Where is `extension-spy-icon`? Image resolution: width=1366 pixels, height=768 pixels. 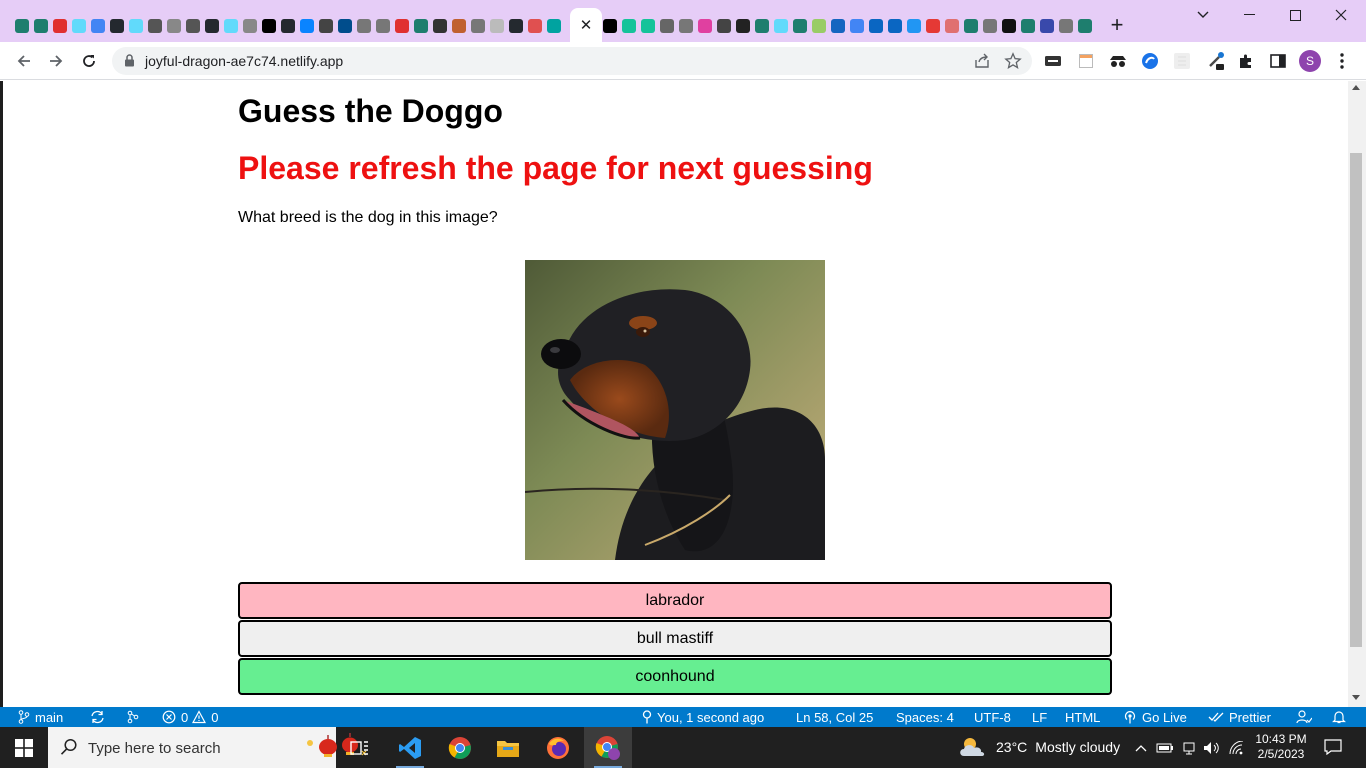
extension-spy-icon is located at coordinates (1118, 61).